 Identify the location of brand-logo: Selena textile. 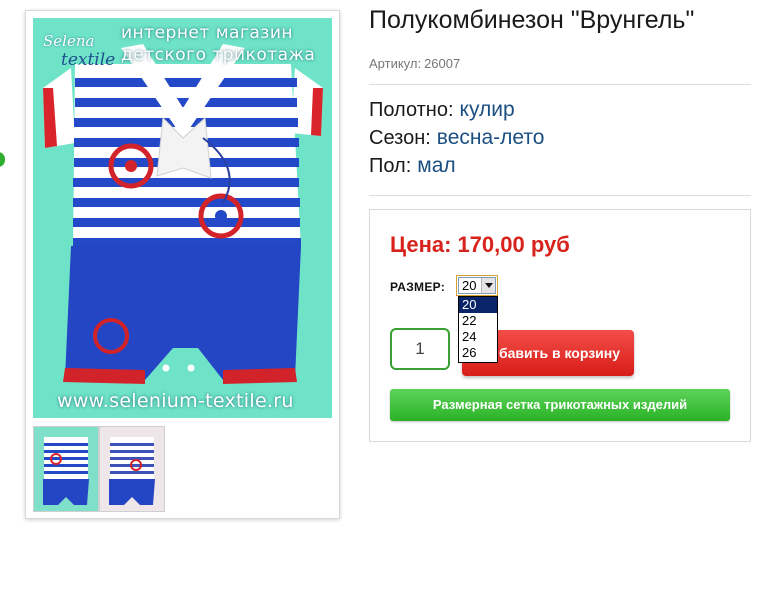
(81, 53).